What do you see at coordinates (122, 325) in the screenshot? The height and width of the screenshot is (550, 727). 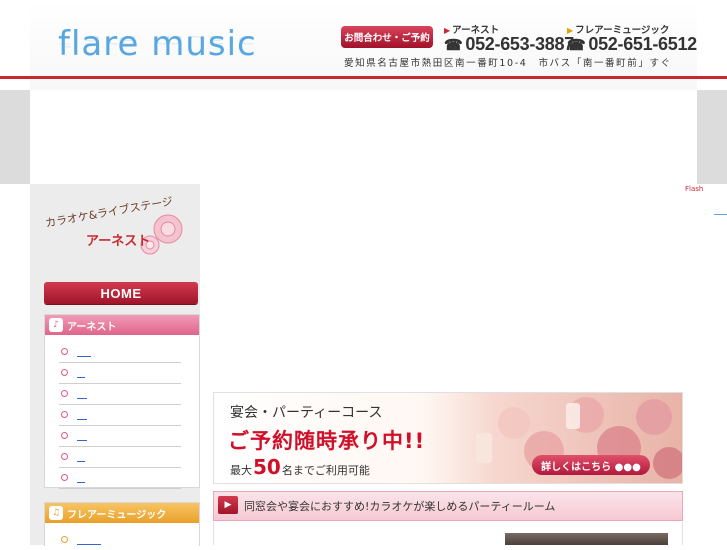 I see `menu-header-earnest: ♪ アーネスト` at bounding box center [122, 325].